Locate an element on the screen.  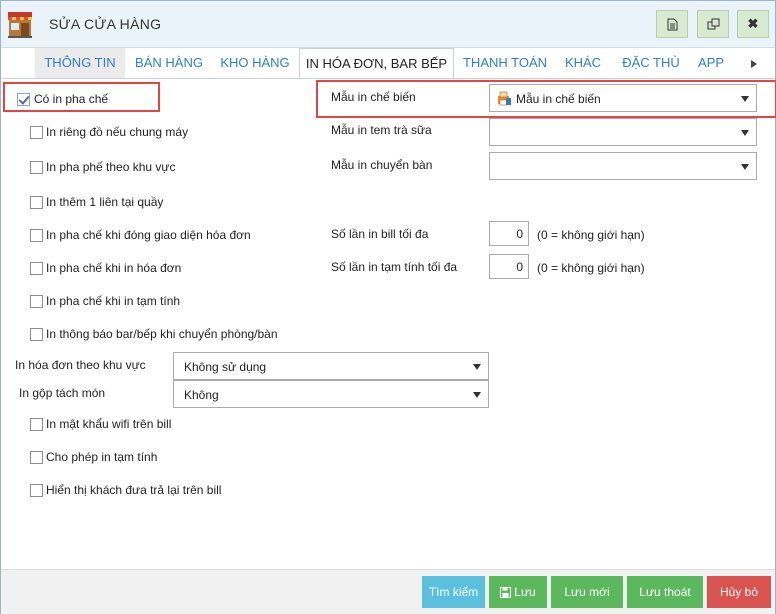
tab-app: APP is located at coordinates (711, 63).